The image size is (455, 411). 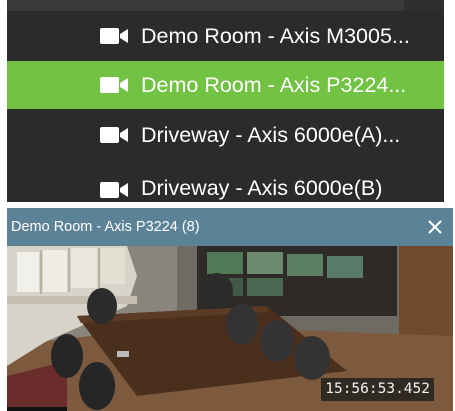 What do you see at coordinates (262, 188) in the screenshot?
I see `camera-item-label: Driveway - Axis 6000e(B)` at bounding box center [262, 188].